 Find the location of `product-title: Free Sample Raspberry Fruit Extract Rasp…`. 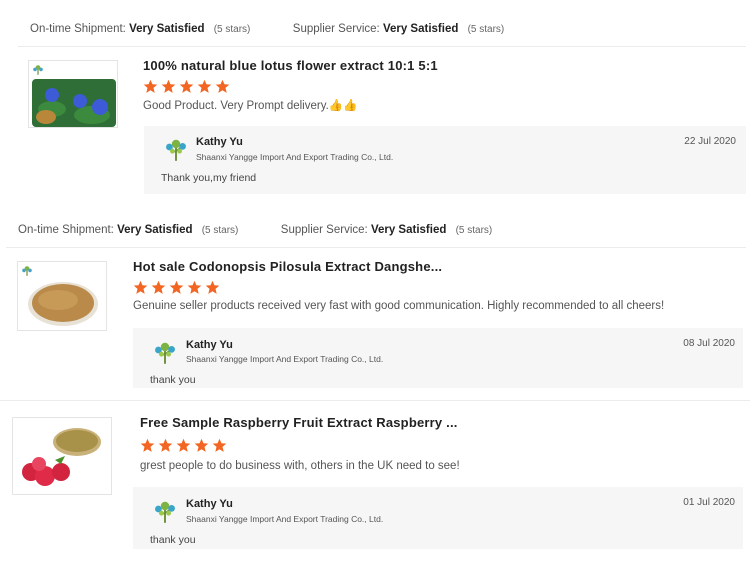

product-title: Free Sample Raspberry Fruit Extract Rasp… is located at coordinates (299, 422).